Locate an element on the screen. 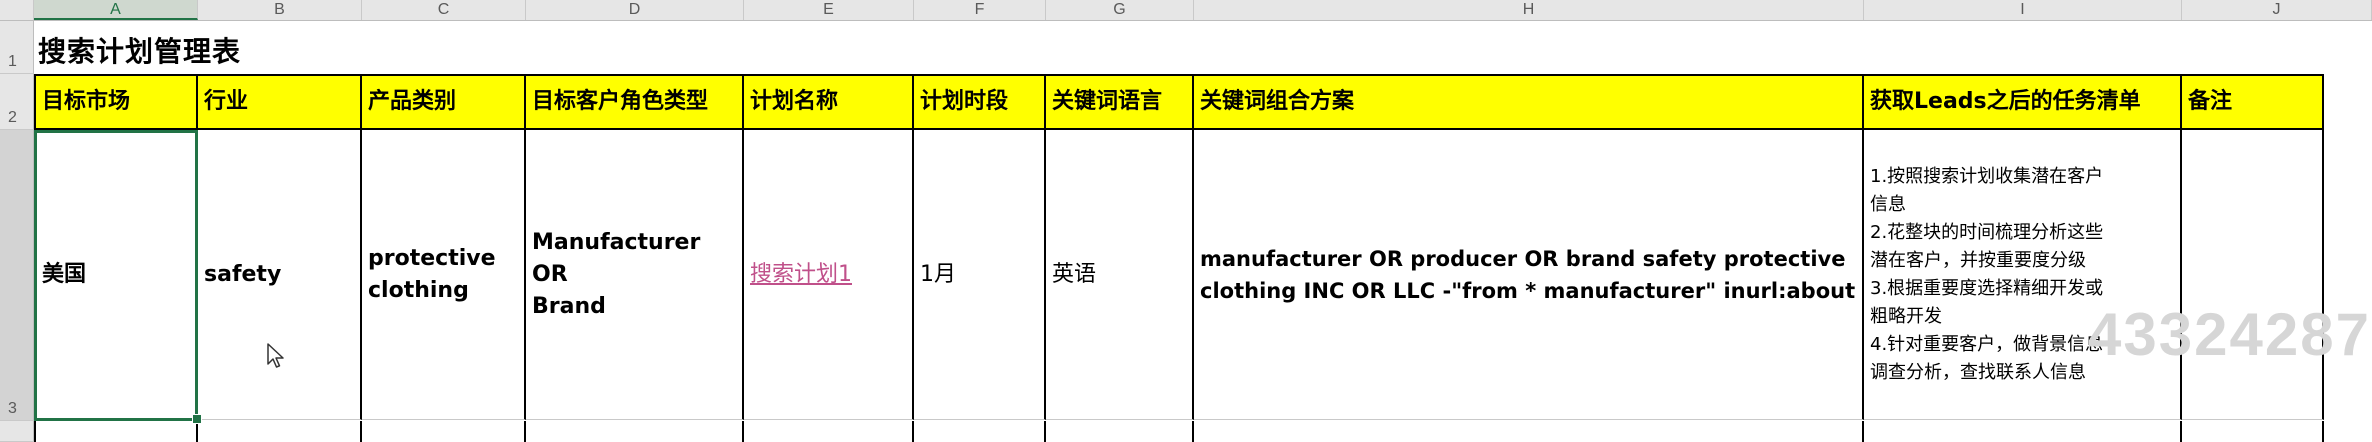 This screenshot has width=2372, height=442. cell-text: 英语 is located at coordinates (1074, 274).